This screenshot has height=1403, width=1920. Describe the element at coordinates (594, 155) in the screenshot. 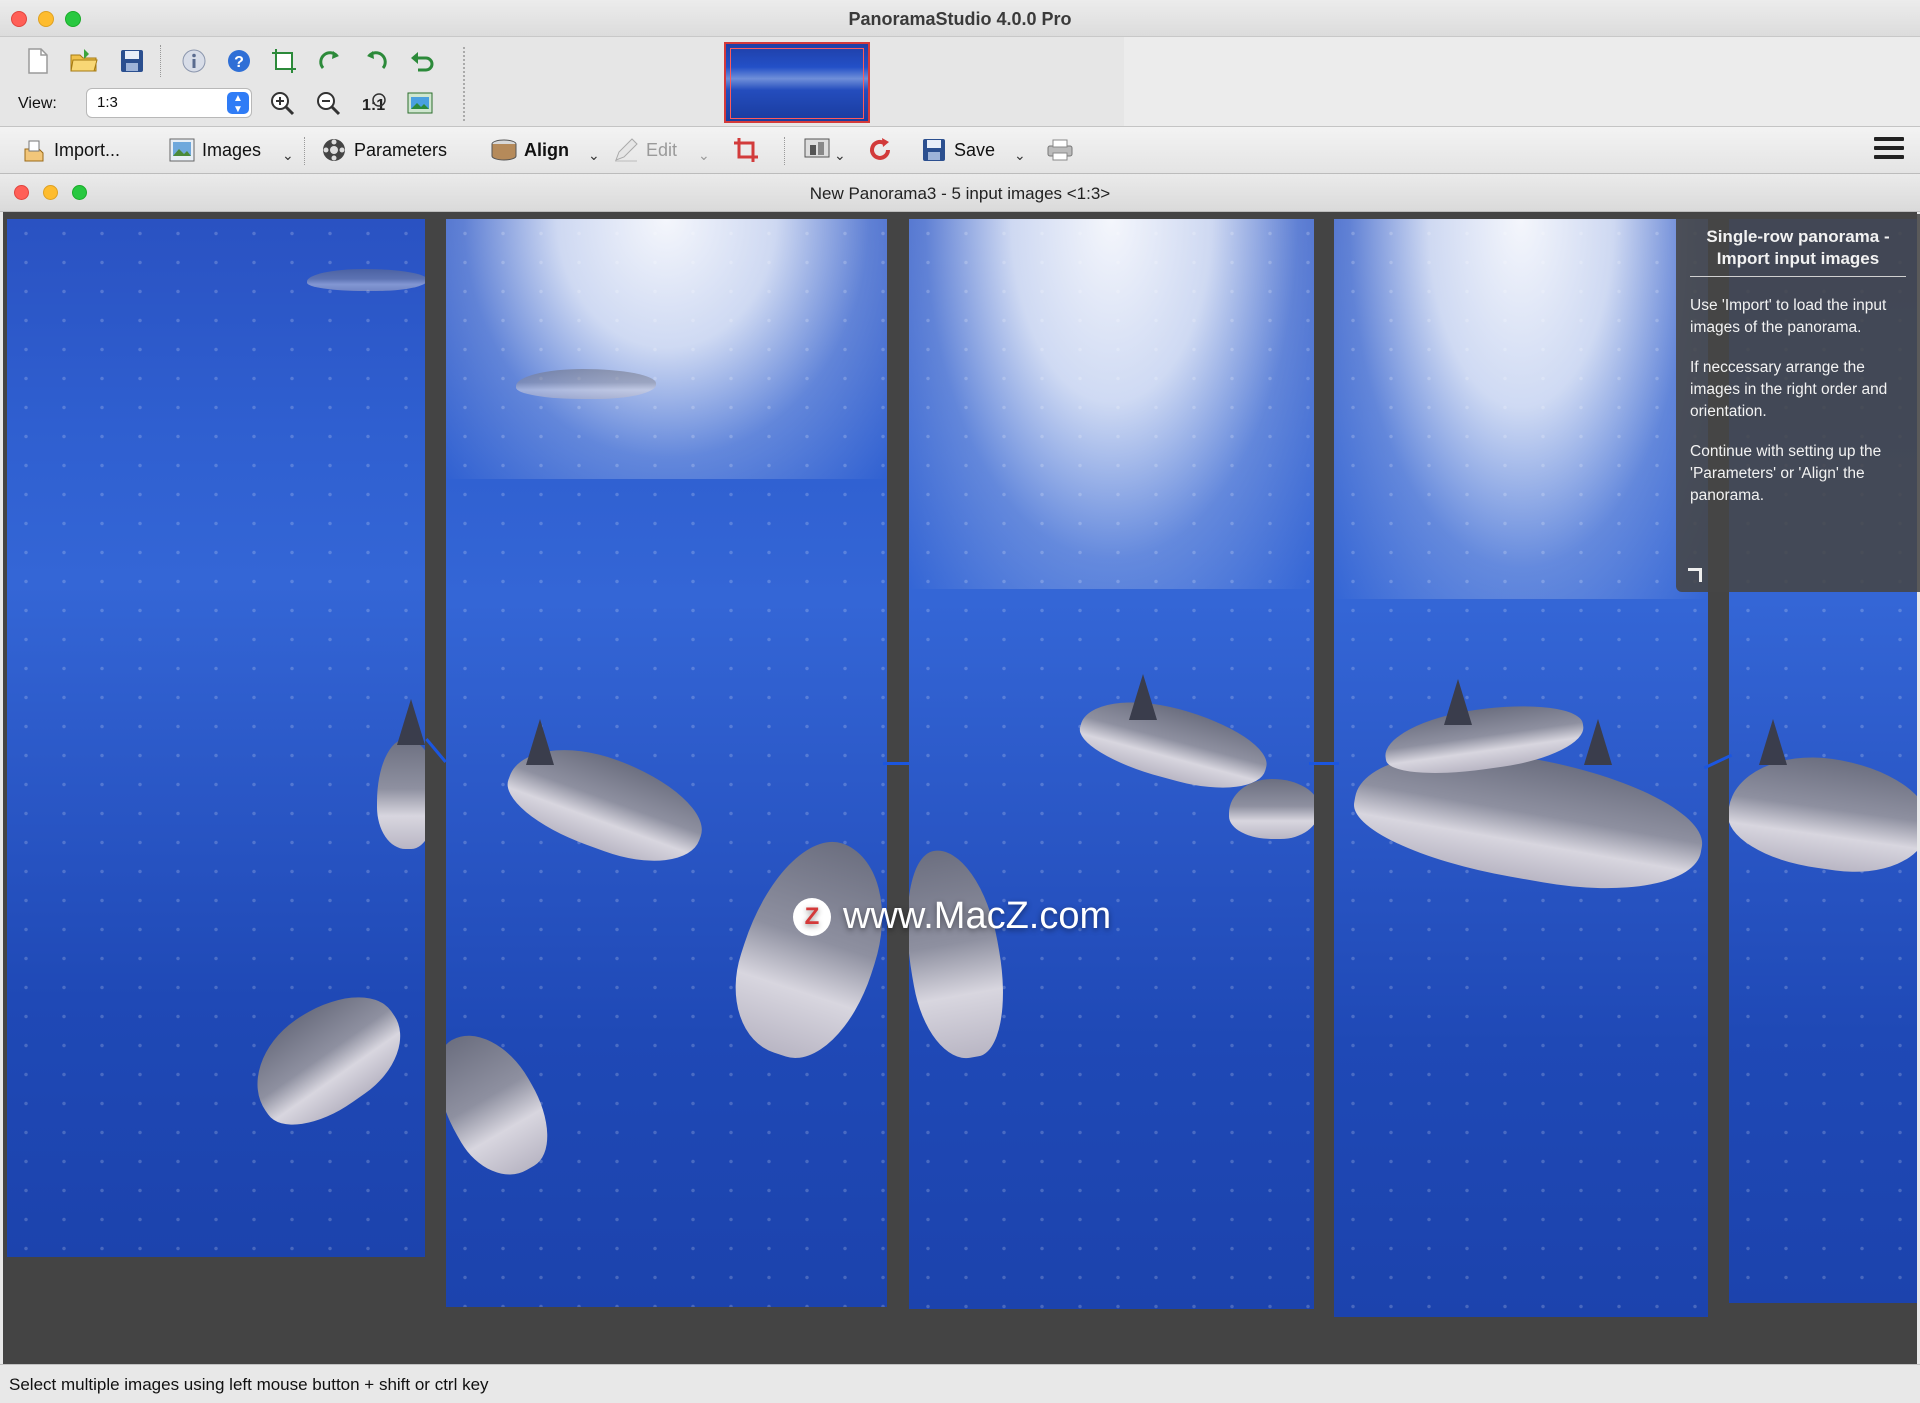

I see `align-dropdown-chevron-icon: ⌄` at that location.